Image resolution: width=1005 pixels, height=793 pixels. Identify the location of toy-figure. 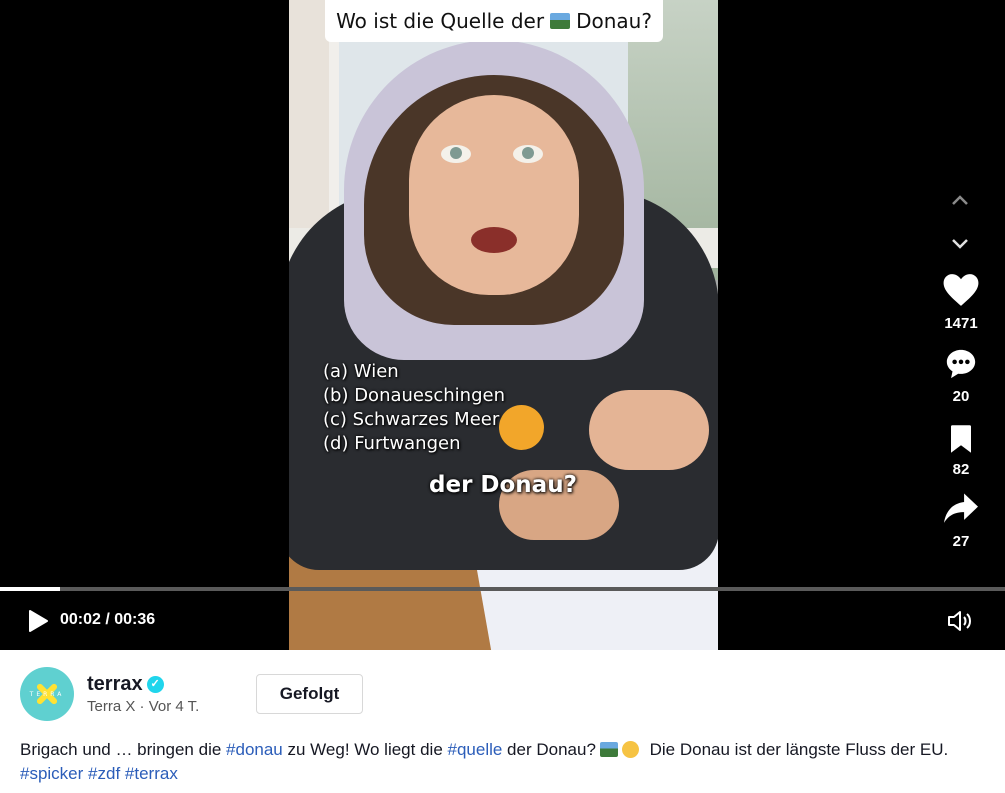
(521, 427).